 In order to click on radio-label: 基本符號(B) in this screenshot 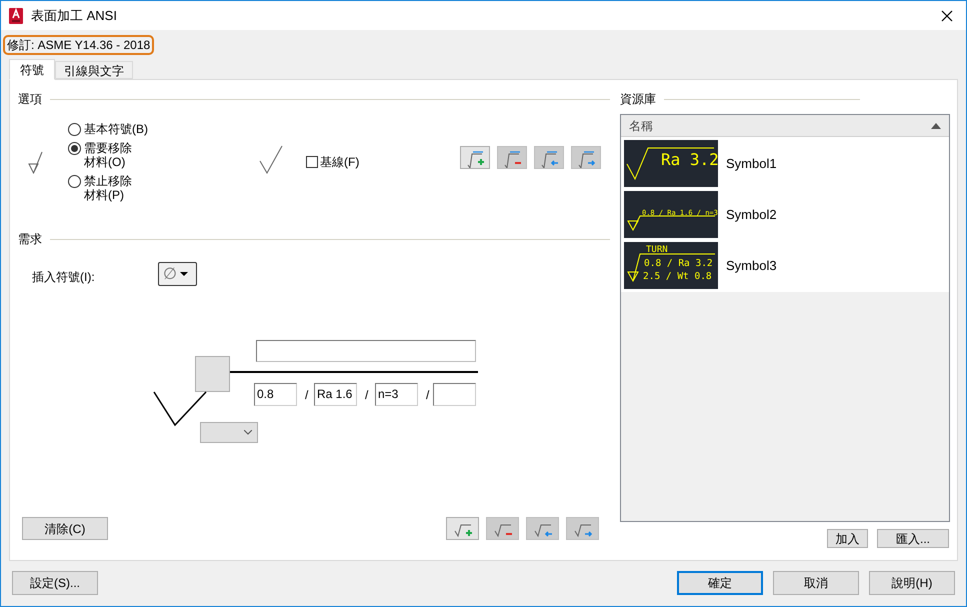, I will do `click(116, 129)`.